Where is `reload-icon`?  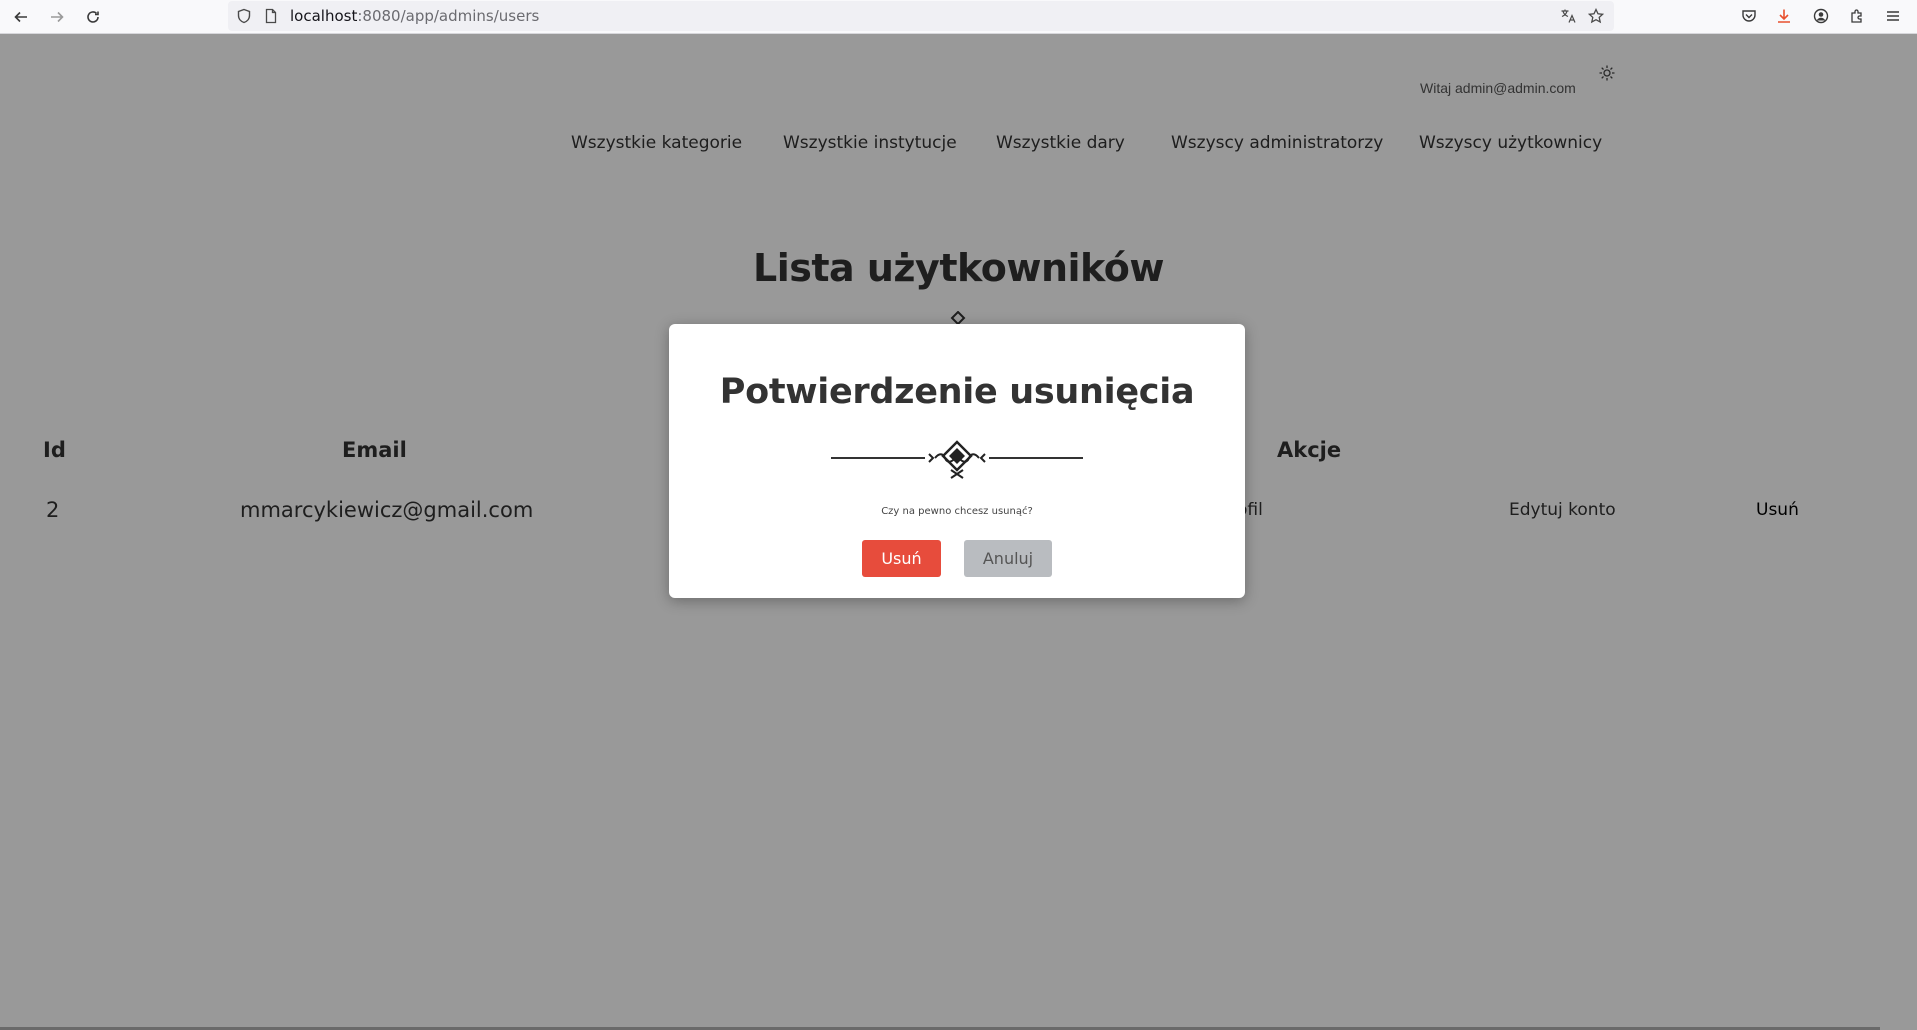 reload-icon is located at coordinates (93, 17).